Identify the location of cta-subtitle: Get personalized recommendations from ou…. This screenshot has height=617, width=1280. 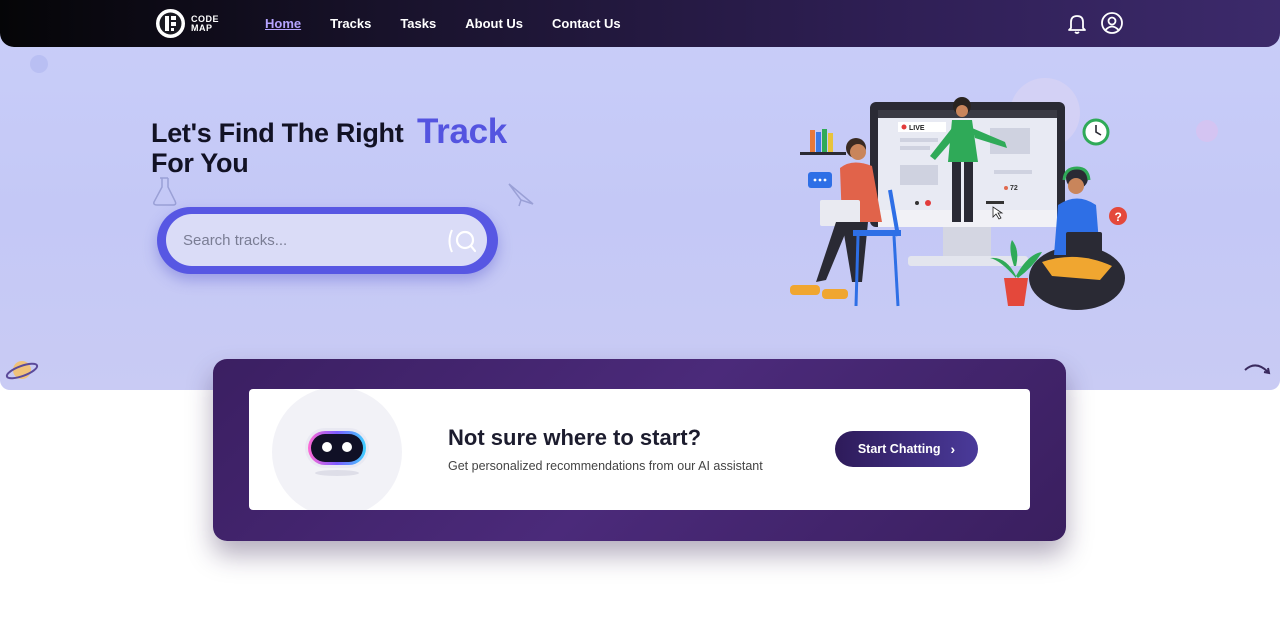
(605, 466).